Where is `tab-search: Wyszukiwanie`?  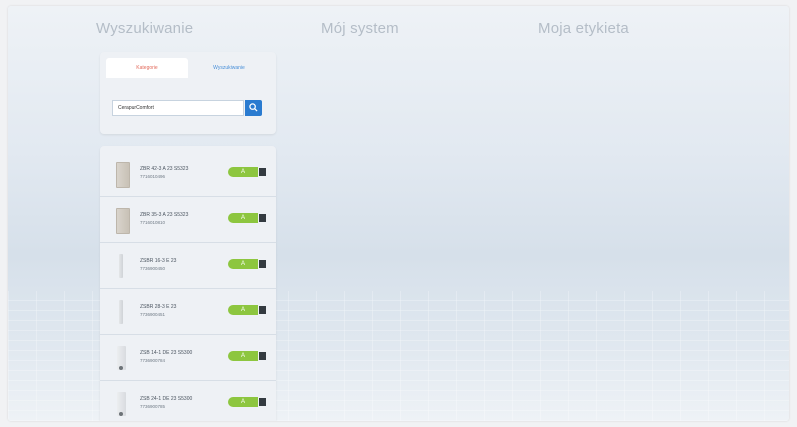
tab-search: Wyszukiwanie is located at coordinates (229, 68).